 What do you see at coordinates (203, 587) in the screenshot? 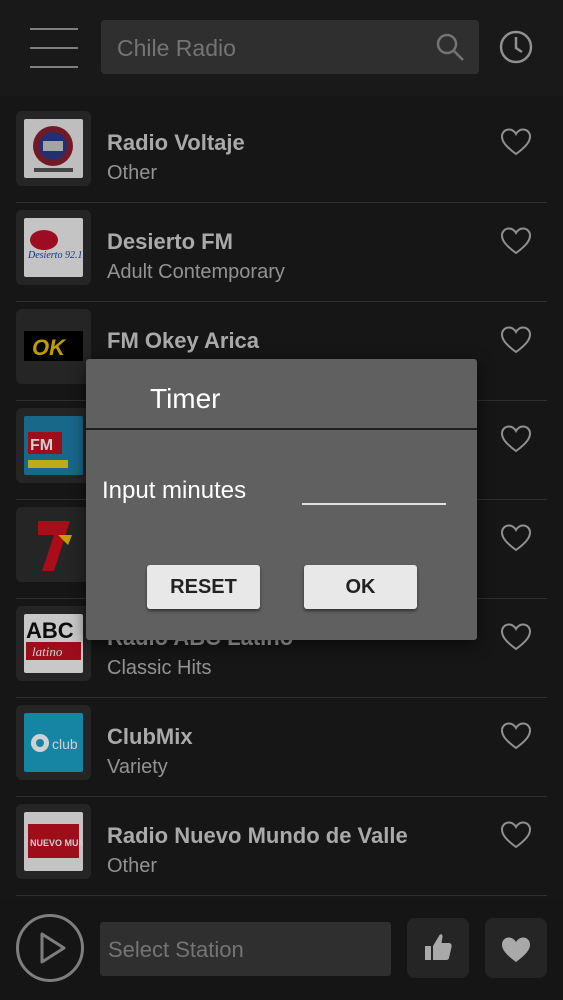
I see `reset-button: RESET` at bounding box center [203, 587].